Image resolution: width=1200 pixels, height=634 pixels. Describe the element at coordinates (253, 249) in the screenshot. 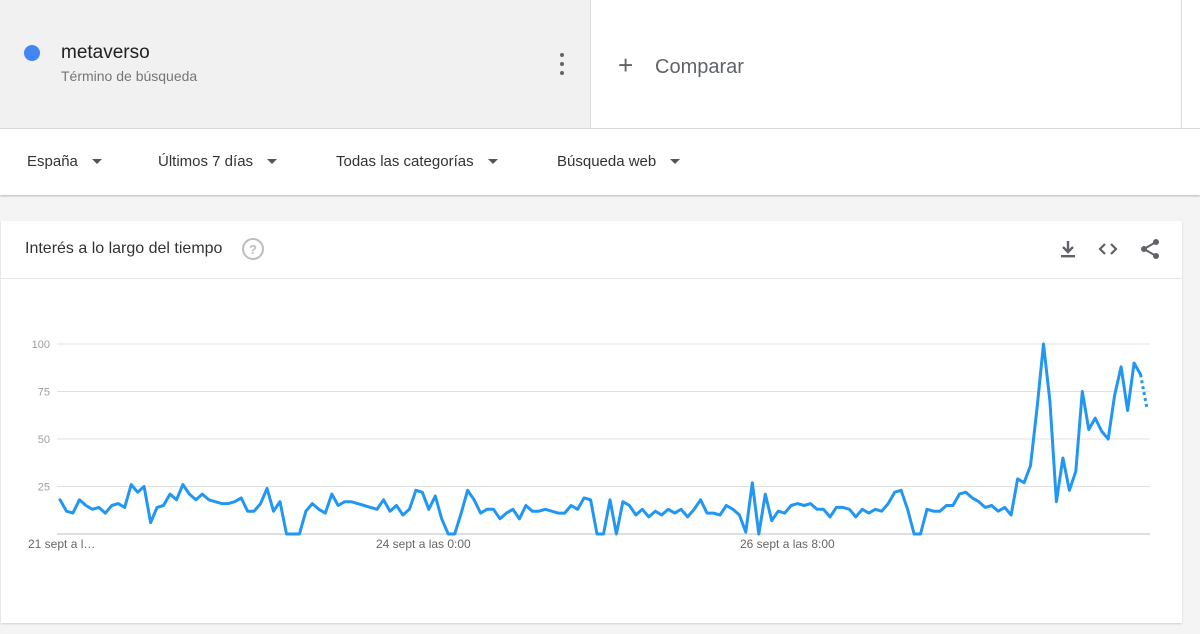

I see `help-icon: ?` at that location.